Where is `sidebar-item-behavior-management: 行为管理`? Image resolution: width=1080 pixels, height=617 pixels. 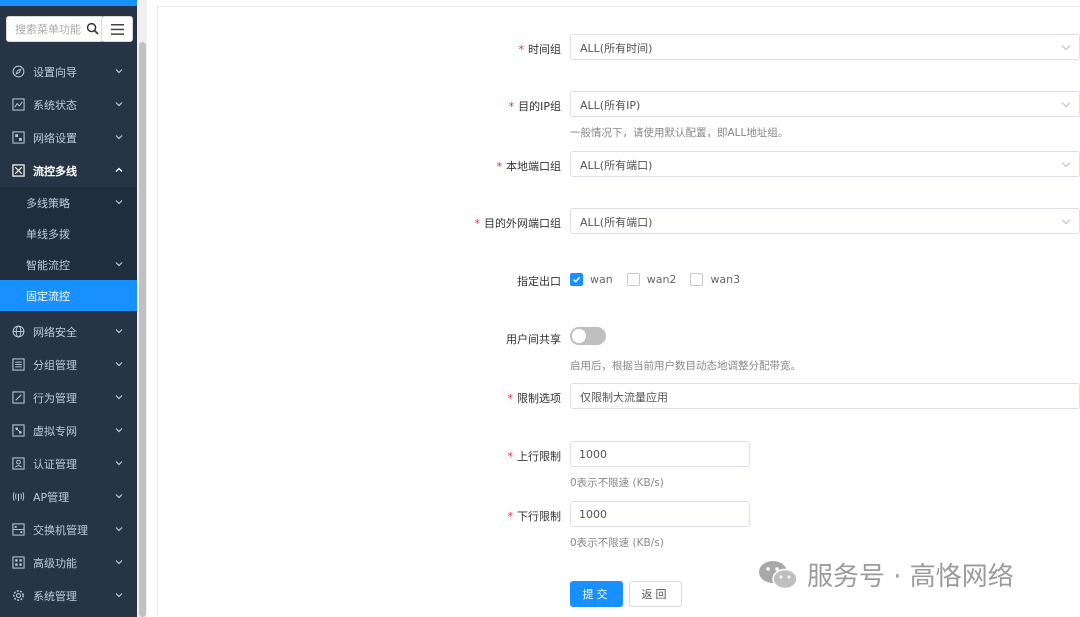 sidebar-item-behavior-management: 行为管理 is located at coordinates (68, 397).